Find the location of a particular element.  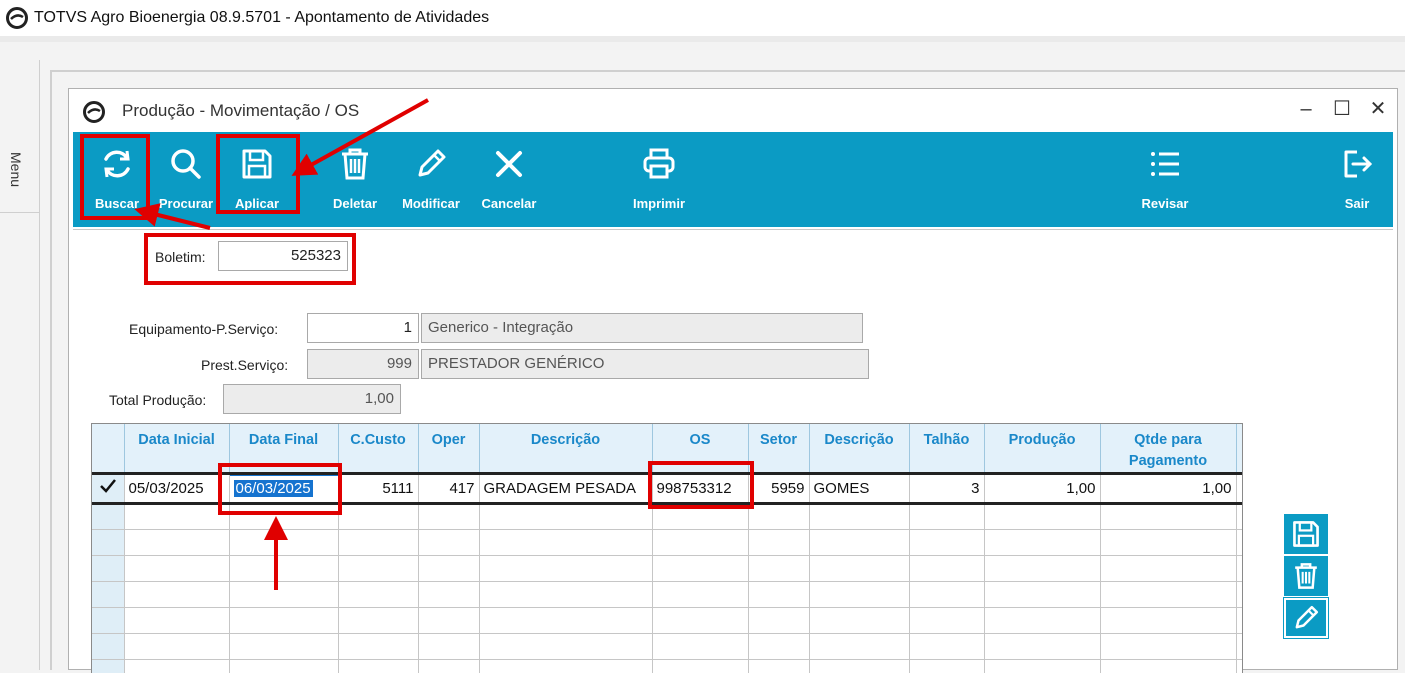

col-producao: Produção is located at coordinates (1042, 448).